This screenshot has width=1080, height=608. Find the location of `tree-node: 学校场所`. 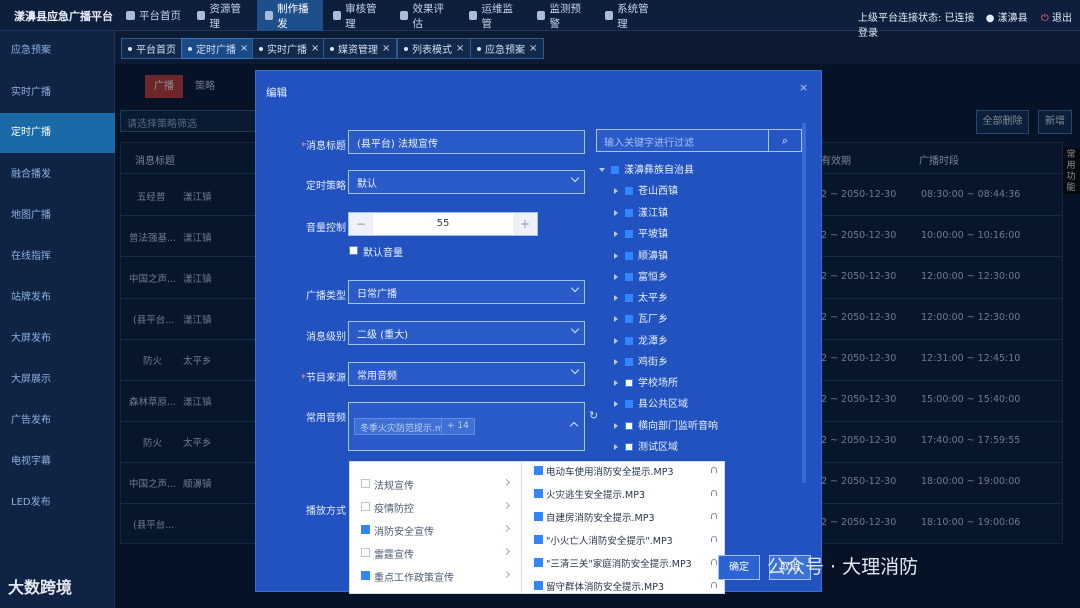

tree-node: 学校场所 is located at coordinates (646, 381).